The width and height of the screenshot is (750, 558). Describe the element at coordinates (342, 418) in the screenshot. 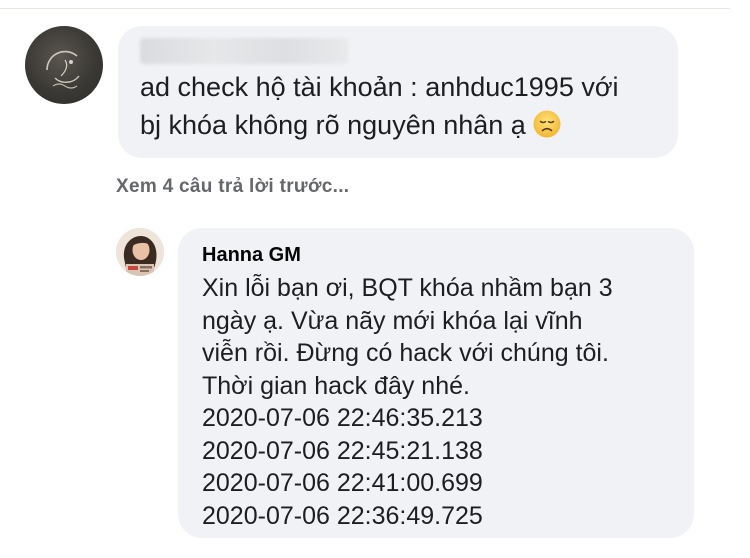

I see `reply-timestamp-line: 2020-07-06 22:46:35.213` at that location.